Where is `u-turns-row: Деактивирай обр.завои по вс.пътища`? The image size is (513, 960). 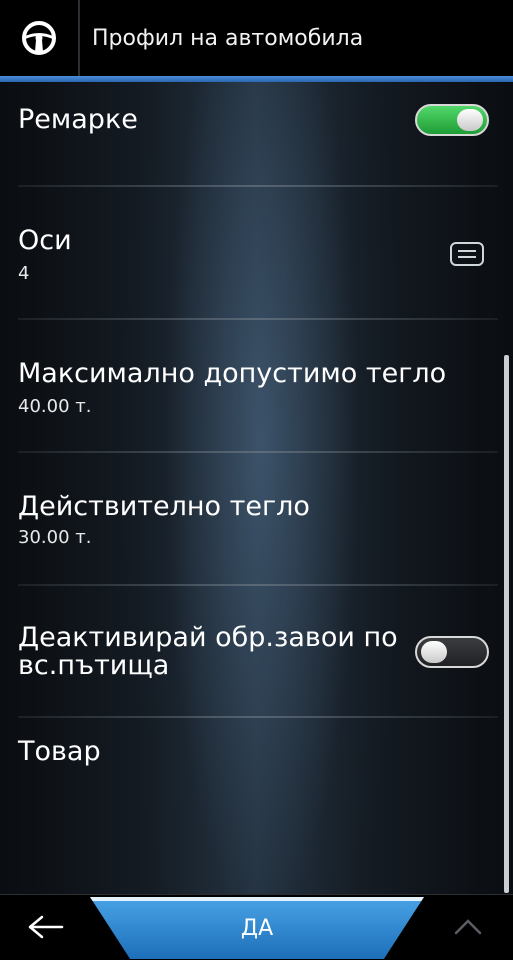 u-turns-row: Деактивирай обр.завои по вс.пътища is located at coordinates (256, 651).